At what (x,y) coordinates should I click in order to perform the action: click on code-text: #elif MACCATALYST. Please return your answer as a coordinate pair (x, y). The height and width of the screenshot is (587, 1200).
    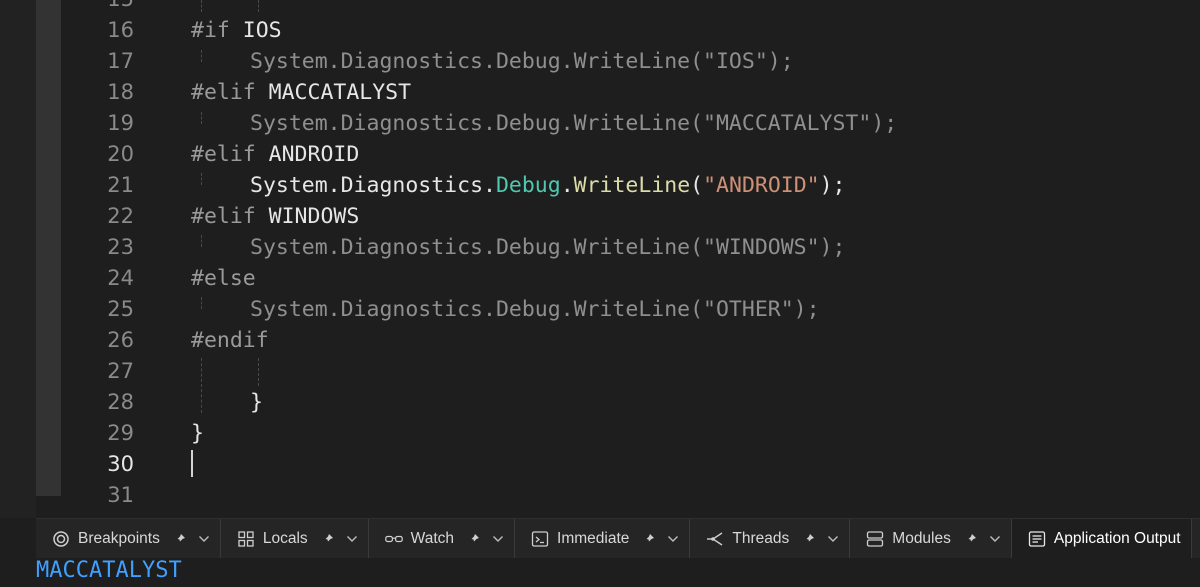
    Looking at the image, I should click on (301, 92).